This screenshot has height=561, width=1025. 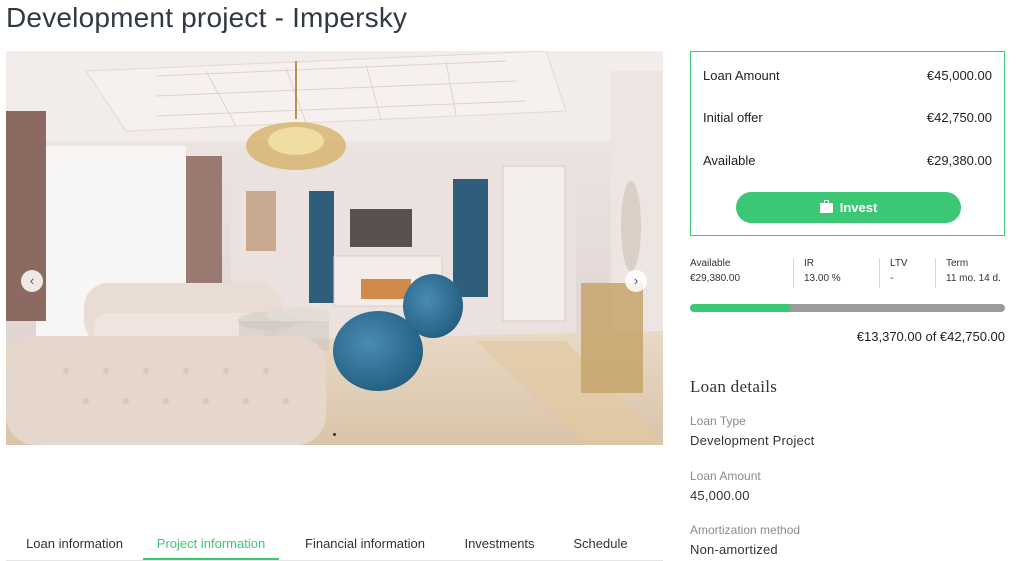 What do you see at coordinates (734, 386) in the screenshot?
I see `loan-details-heading: Loan details` at bounding box center [734, 386].